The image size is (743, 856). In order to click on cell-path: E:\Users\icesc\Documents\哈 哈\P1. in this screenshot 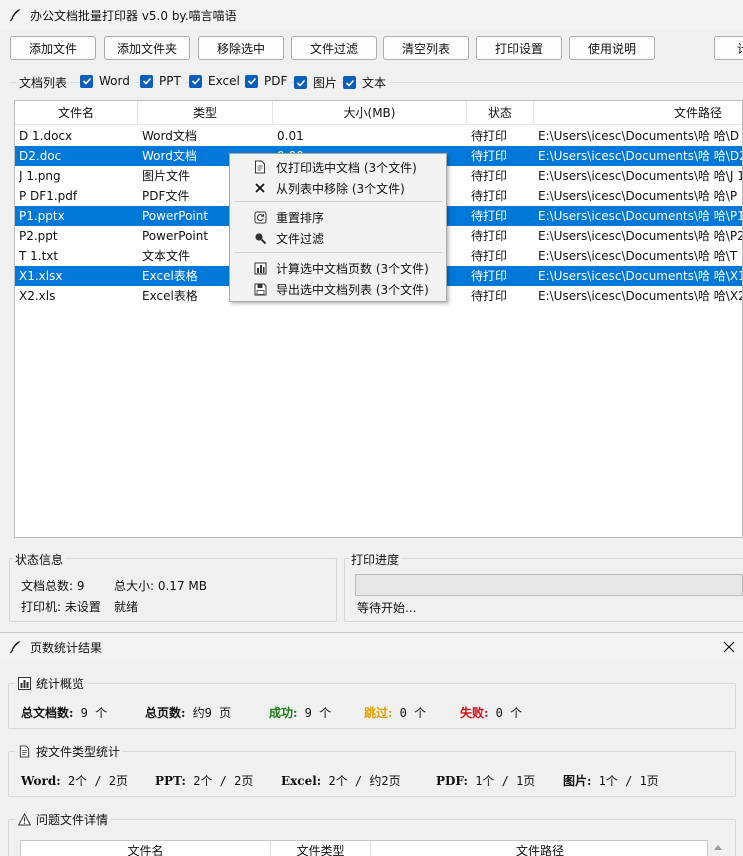, I will do `click(640, 216)`.